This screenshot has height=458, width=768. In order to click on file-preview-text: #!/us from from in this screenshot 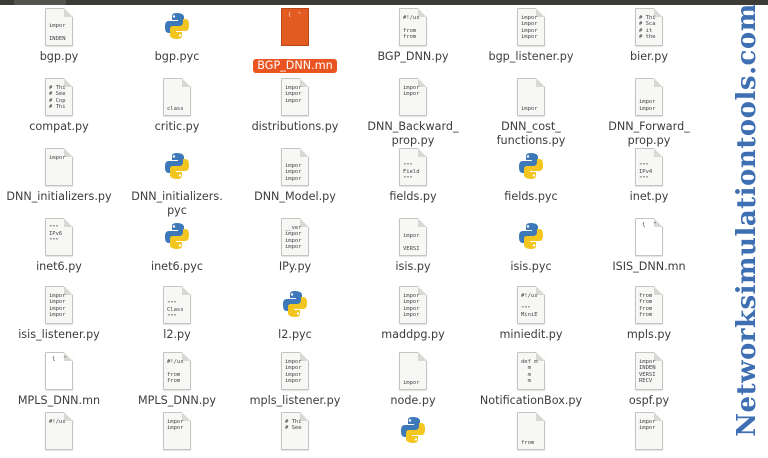, I will do `click(175, 371)`.